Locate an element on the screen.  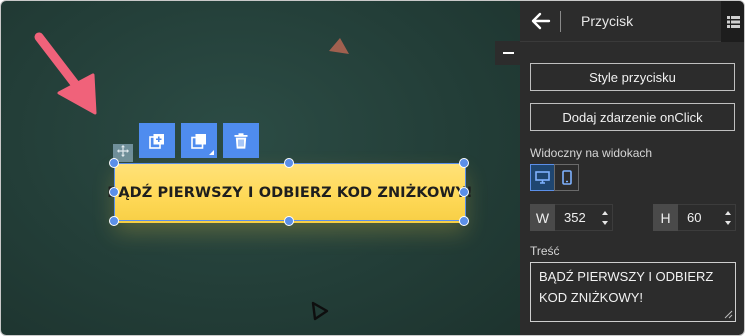
resize-grip-icon is located at coordinates (728, 314).